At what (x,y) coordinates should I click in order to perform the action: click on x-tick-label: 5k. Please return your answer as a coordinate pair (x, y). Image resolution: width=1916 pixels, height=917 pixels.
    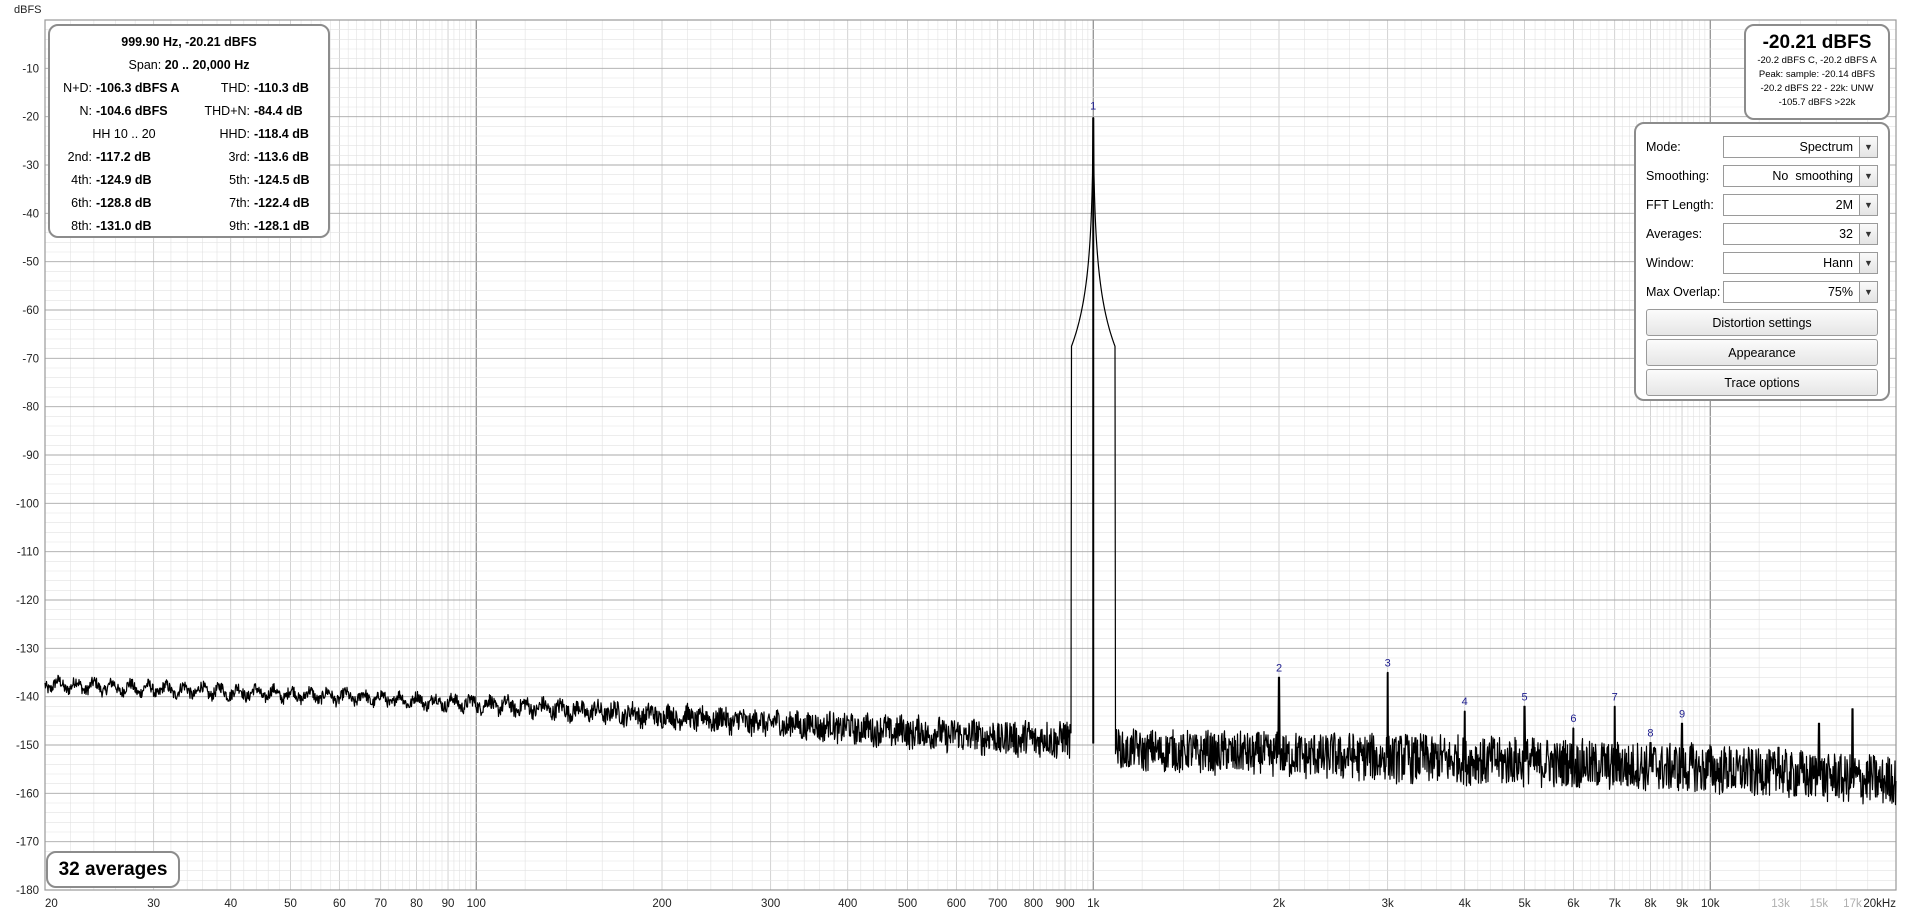
    Looking at the image, I should click on (1524, 904).